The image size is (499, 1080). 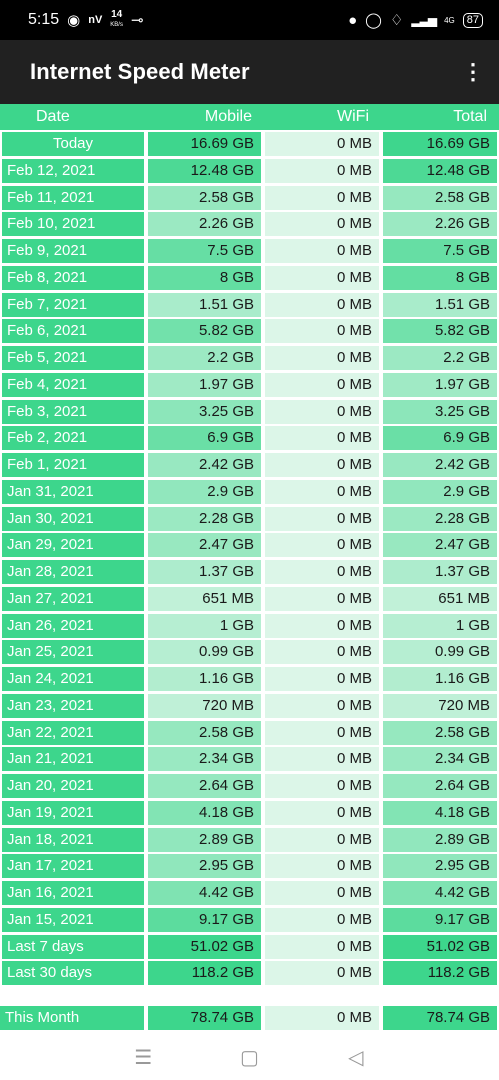 I want to click on table-row: Feb 3, 2021 3.25 GB 0 MB 3.25 GB, so click(x=249, y=411).